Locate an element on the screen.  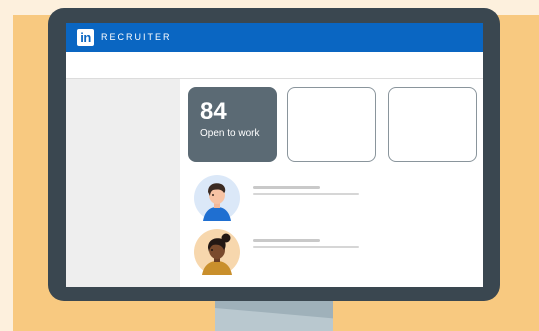
open-to-work-count: 84 is located at coordinates (213, 111).